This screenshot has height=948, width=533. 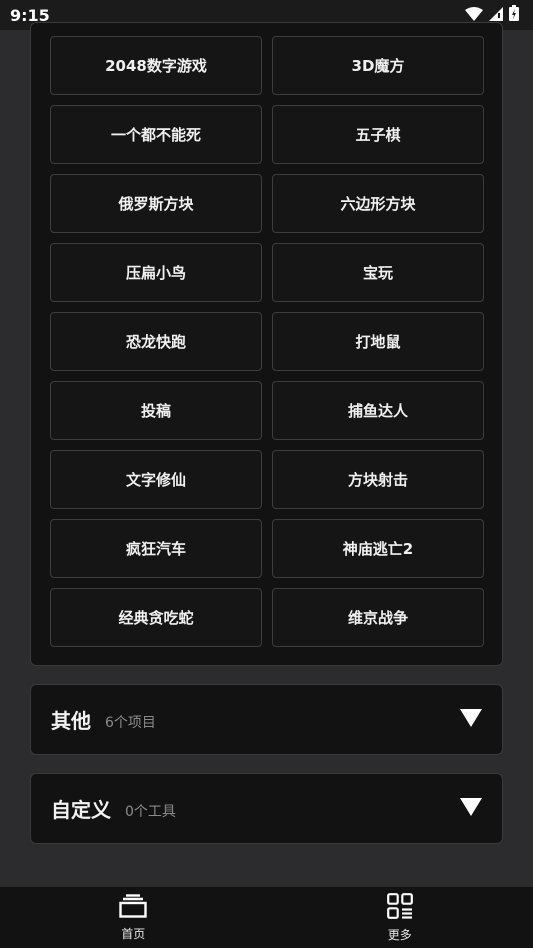 I want to click on bottom-nav: 首页 更多, so click(x=266, y=917).